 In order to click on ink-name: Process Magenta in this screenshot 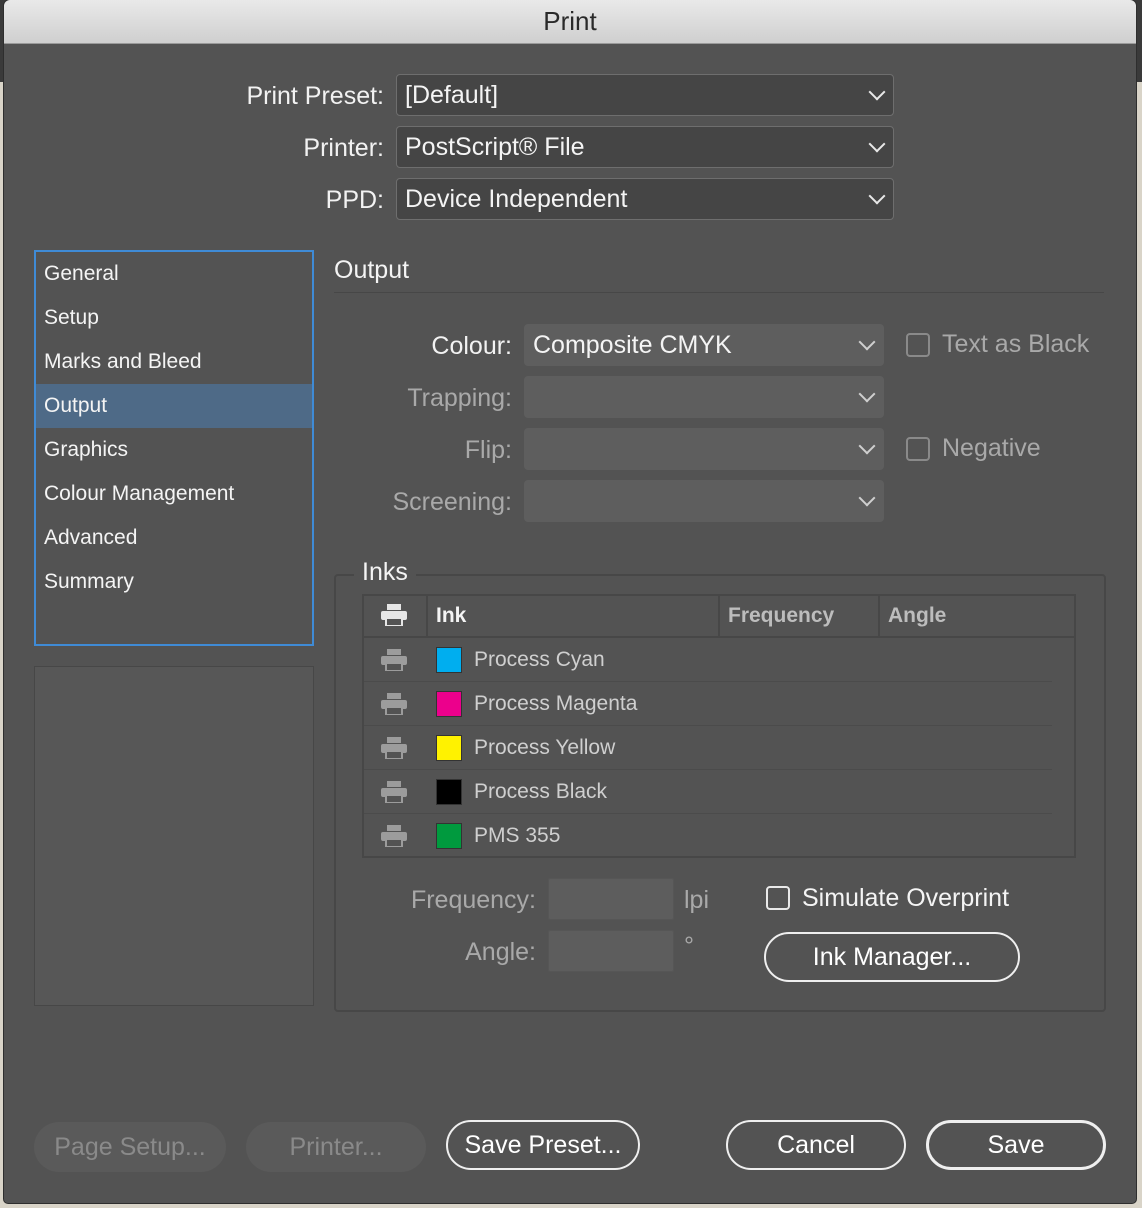, I will do `click(556, 703)`.